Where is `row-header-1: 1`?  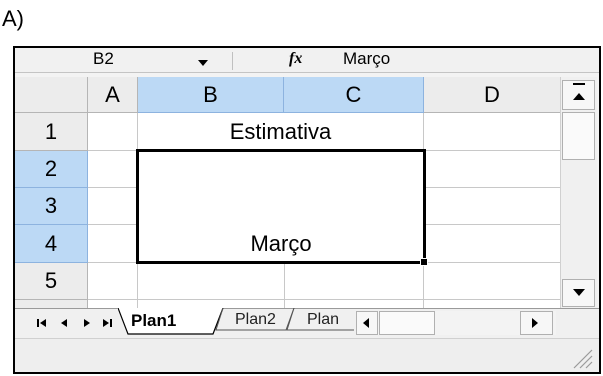
row-header-1: 1 is located at coordinates (51, 132).